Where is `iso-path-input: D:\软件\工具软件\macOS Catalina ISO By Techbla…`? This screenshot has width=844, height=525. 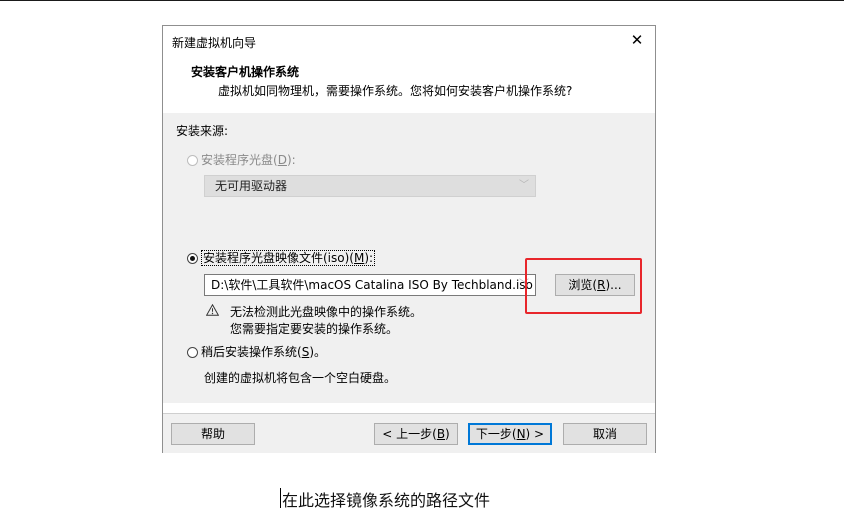
iso-path-input: D:\软件\工具软件\macOS Catalina ISO By Techbla… is located at coordinates (372, 285).